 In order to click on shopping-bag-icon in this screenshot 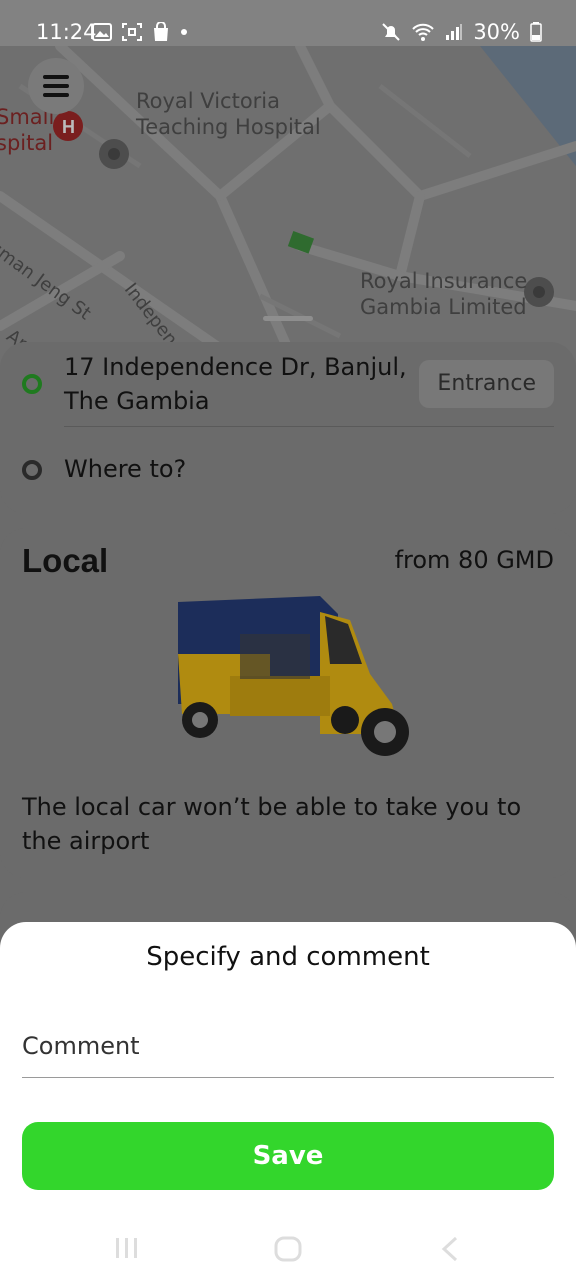, I will do `click(161, 31)`.